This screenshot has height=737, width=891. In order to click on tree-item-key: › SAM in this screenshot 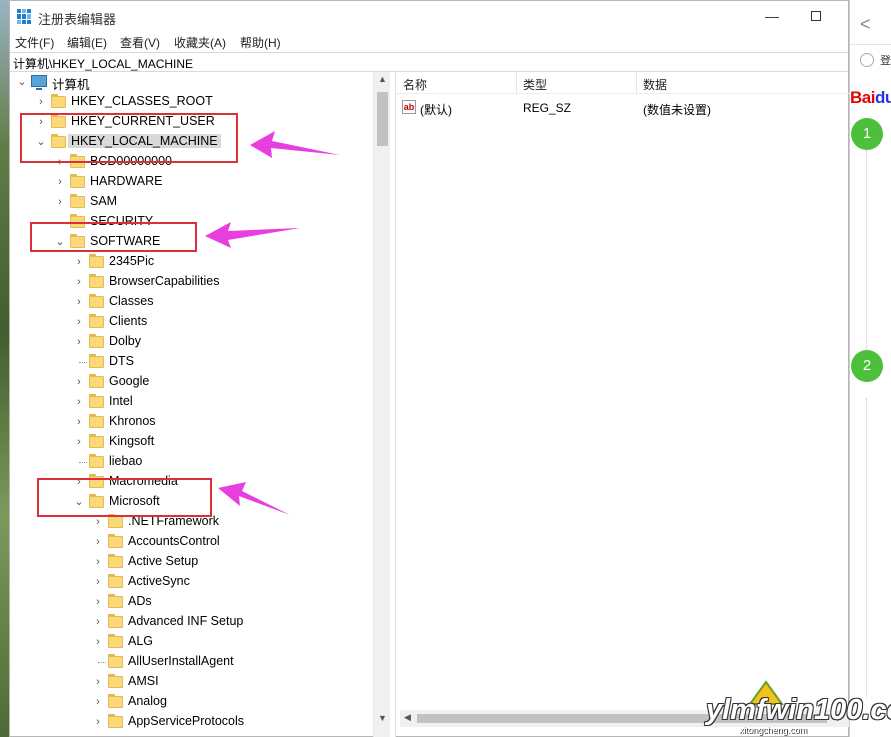, I will do `click(191, 202)`.